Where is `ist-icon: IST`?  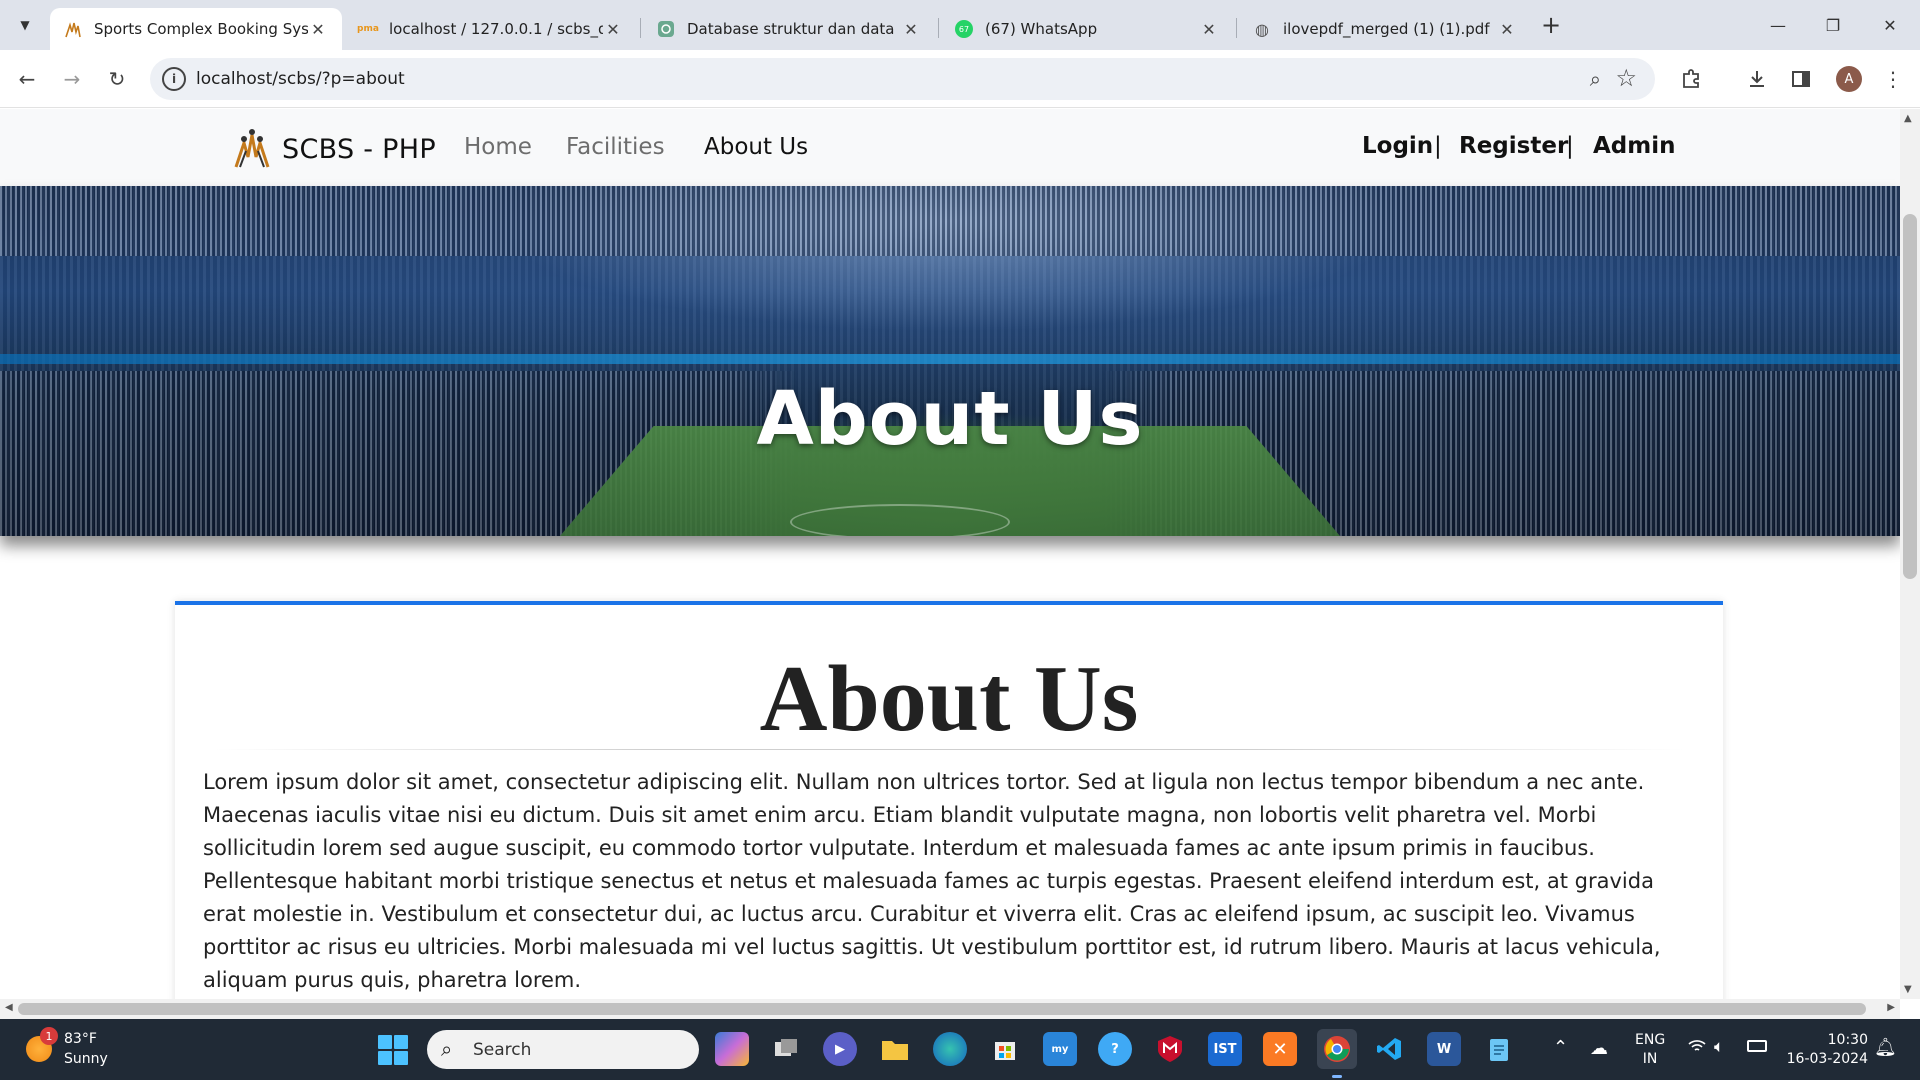
ist-icon: IST is located at coordinates (1225, 1049).